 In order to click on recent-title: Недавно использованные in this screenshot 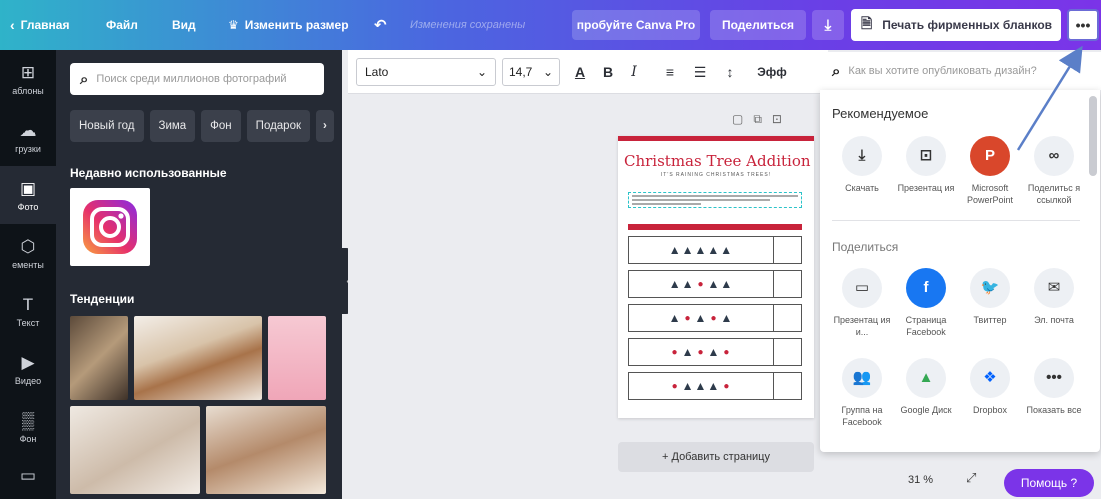, I will do `click(148, 173)`.